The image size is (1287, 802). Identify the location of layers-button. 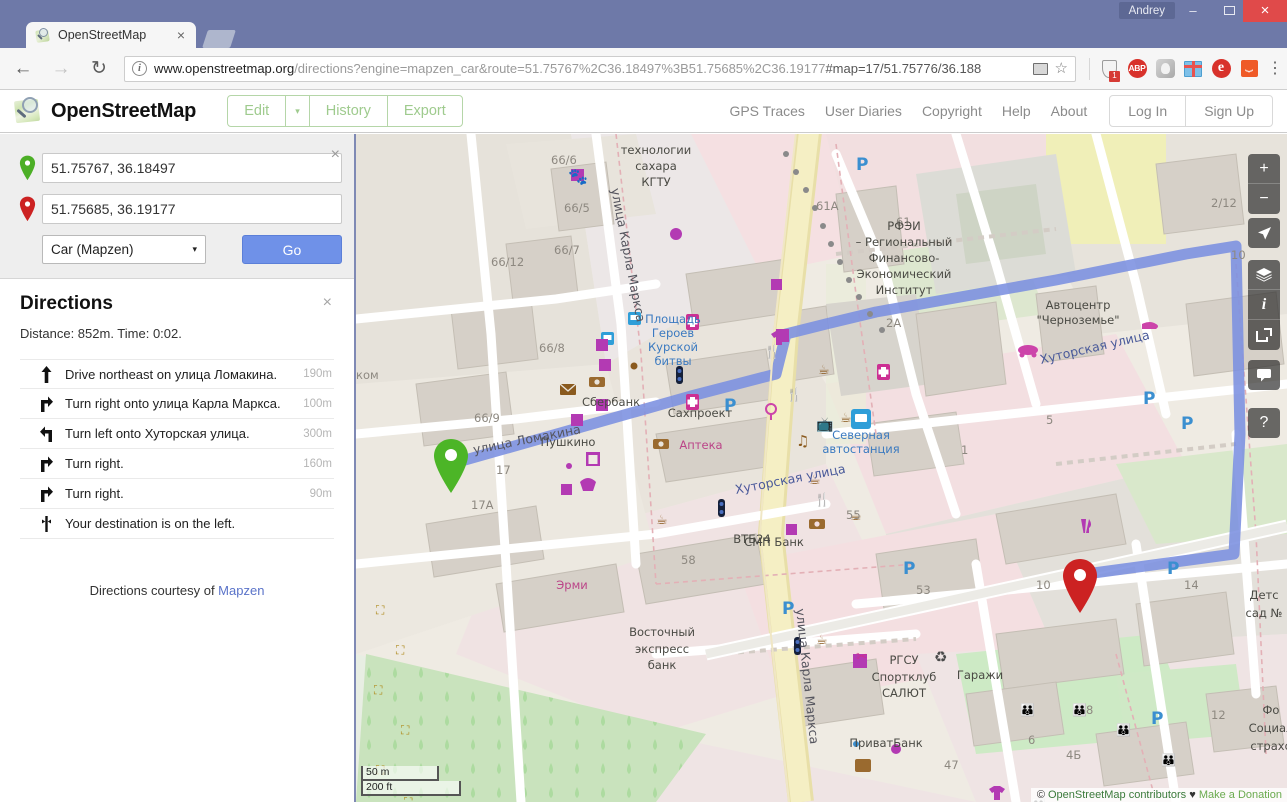
(1264, 275).